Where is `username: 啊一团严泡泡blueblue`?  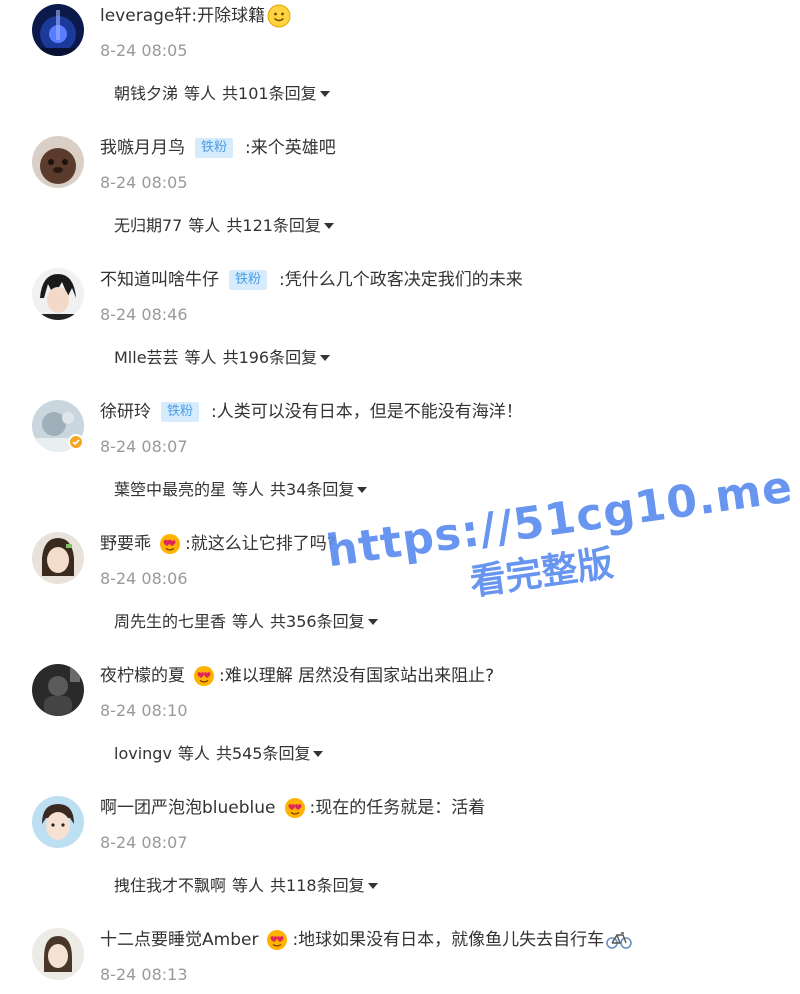 username: 啊一团严泡泡blueblue is located at coordinates (188, 808).